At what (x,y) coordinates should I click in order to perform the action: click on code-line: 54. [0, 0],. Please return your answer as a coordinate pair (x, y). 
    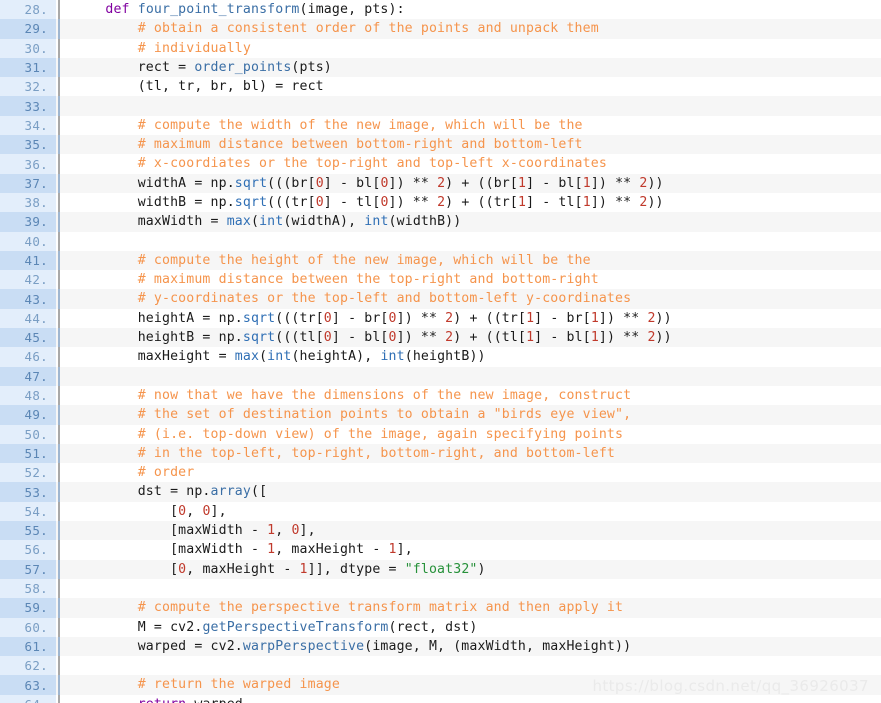
    Looking at the image, I should click on (440, 511).